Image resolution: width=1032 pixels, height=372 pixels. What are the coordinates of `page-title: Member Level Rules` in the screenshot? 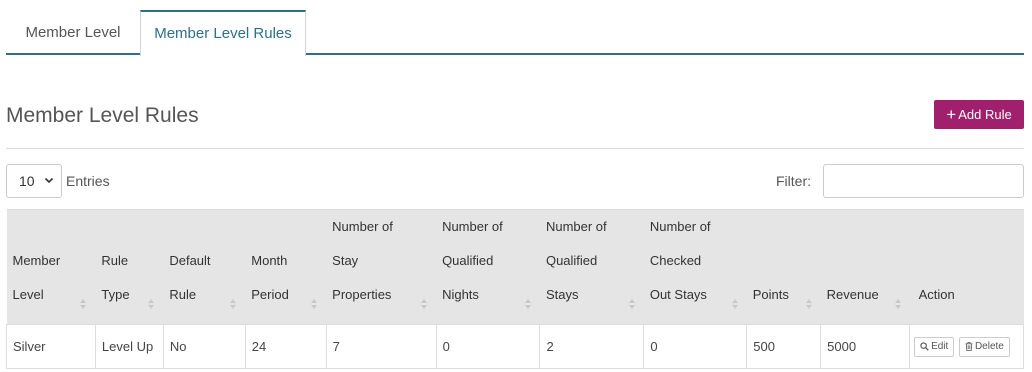 It's located at (102, 115).